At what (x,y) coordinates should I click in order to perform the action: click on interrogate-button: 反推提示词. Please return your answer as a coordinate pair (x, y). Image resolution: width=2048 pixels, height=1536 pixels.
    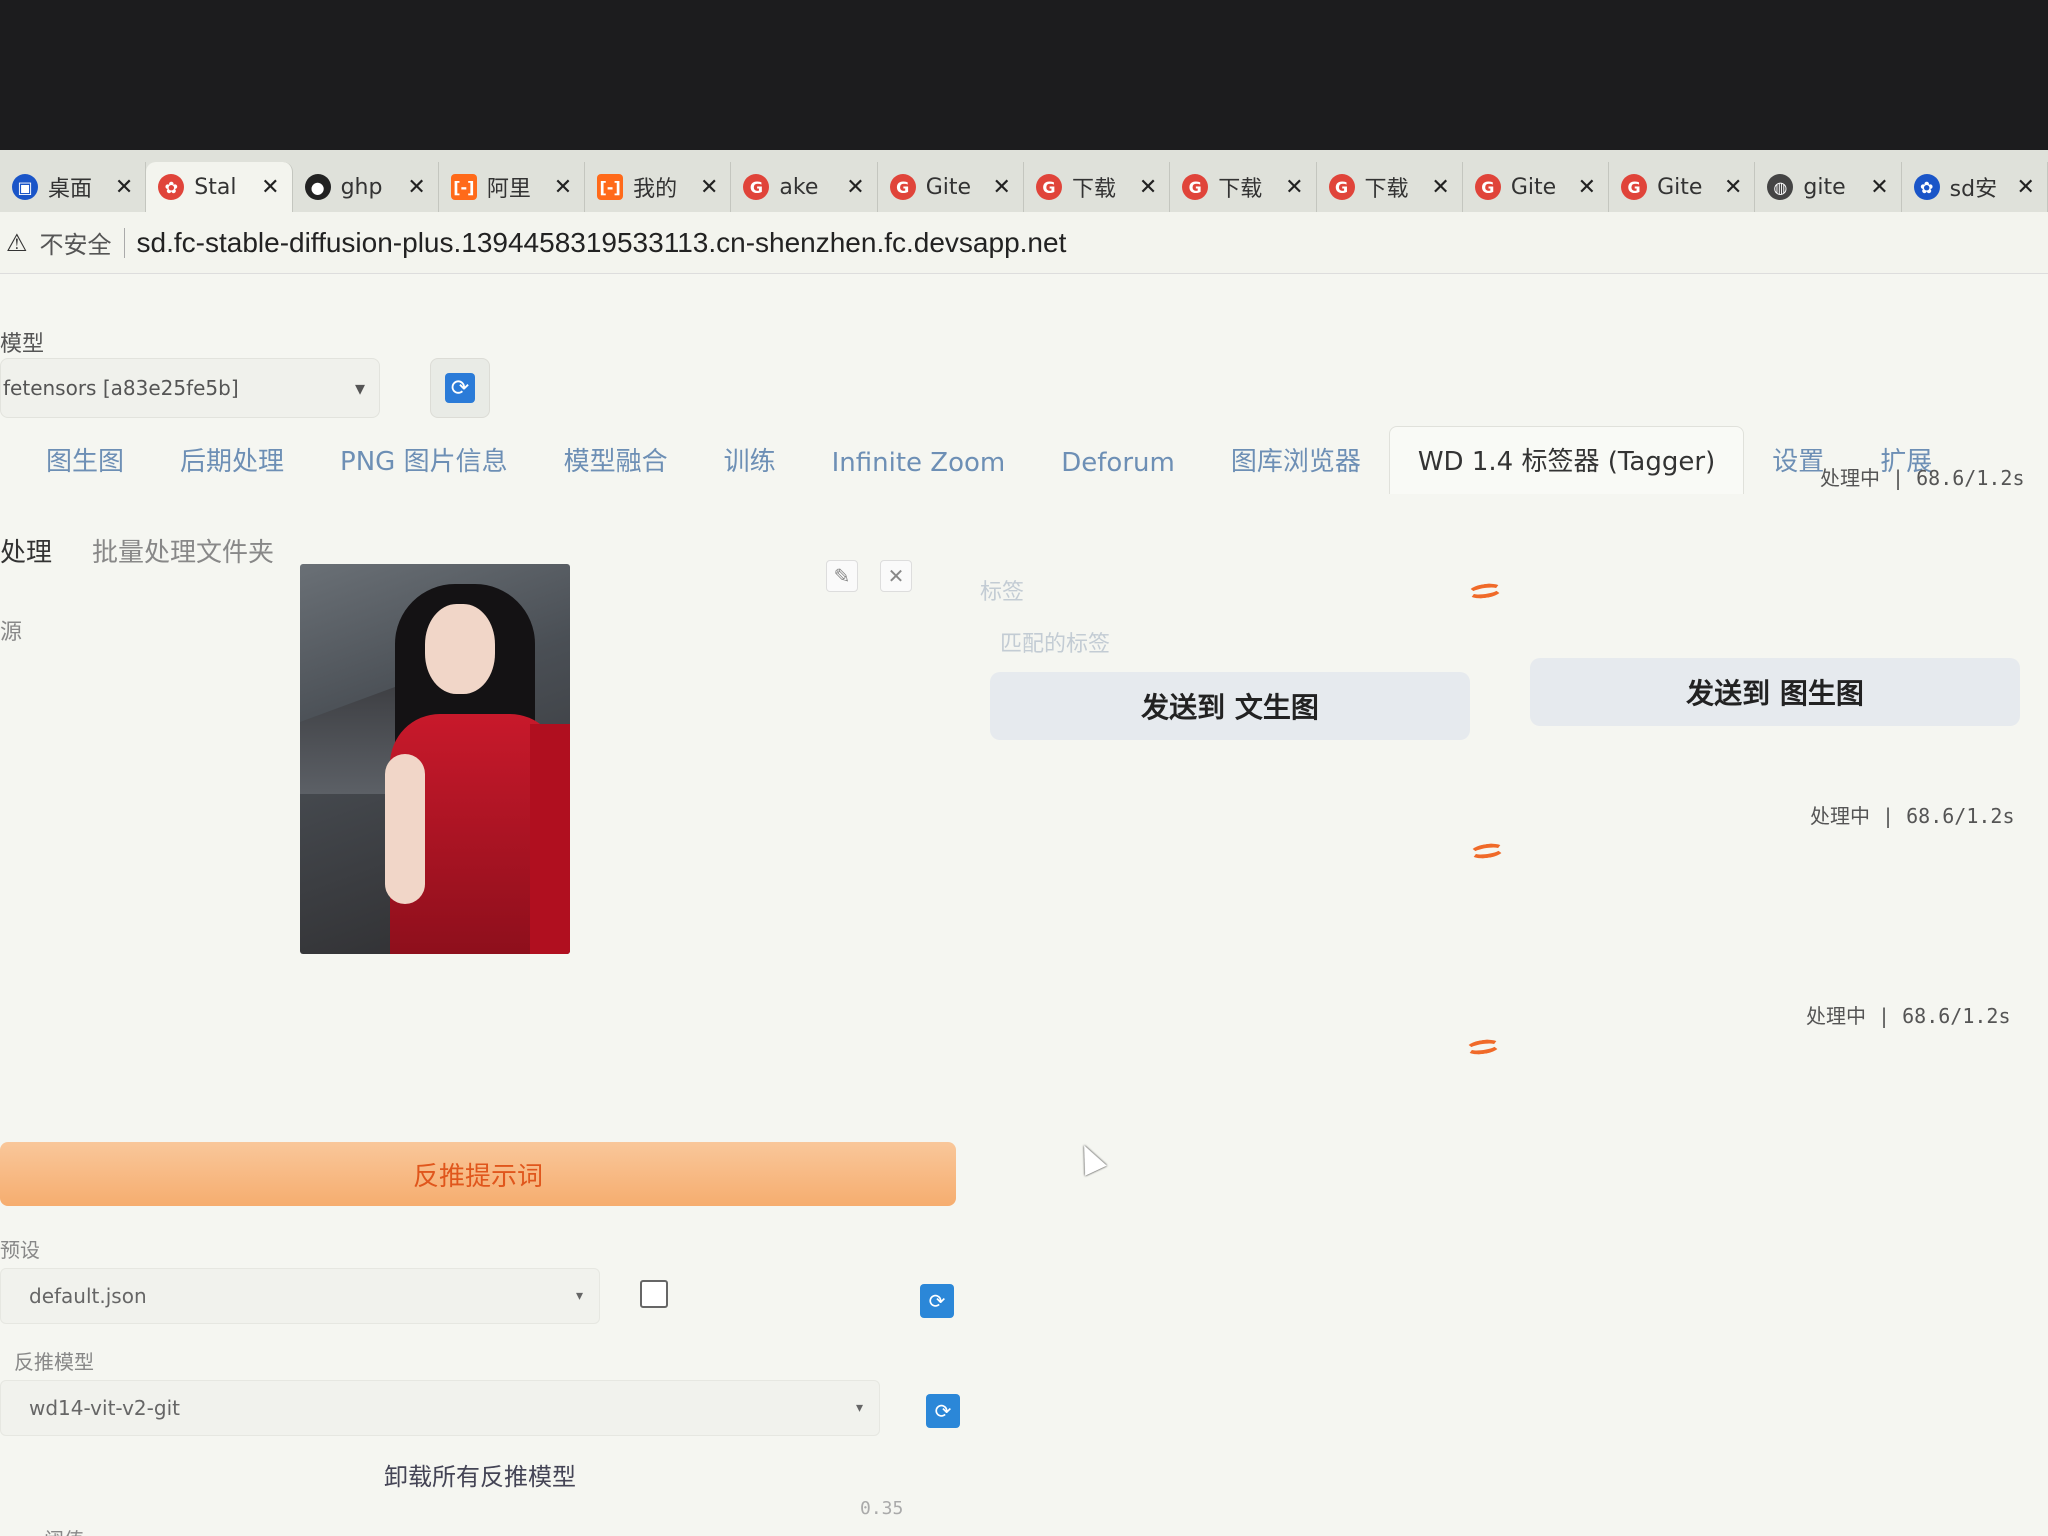
    Looking at the image, I should click on (478, 1174).